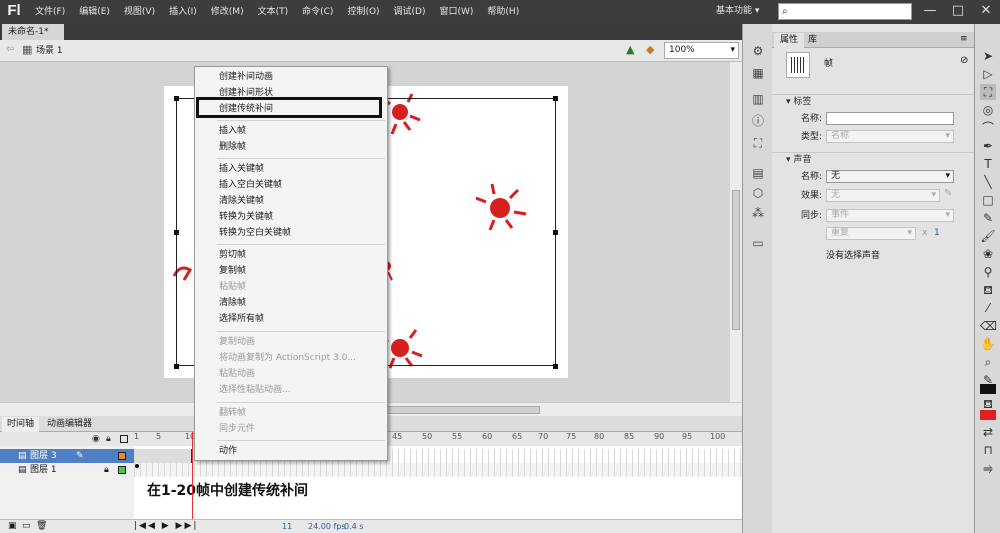 Image resolution: width=1000 pixels, height=533 pixels. I want to click on lasso-tool-icon: ⌒, so click(988, 128).